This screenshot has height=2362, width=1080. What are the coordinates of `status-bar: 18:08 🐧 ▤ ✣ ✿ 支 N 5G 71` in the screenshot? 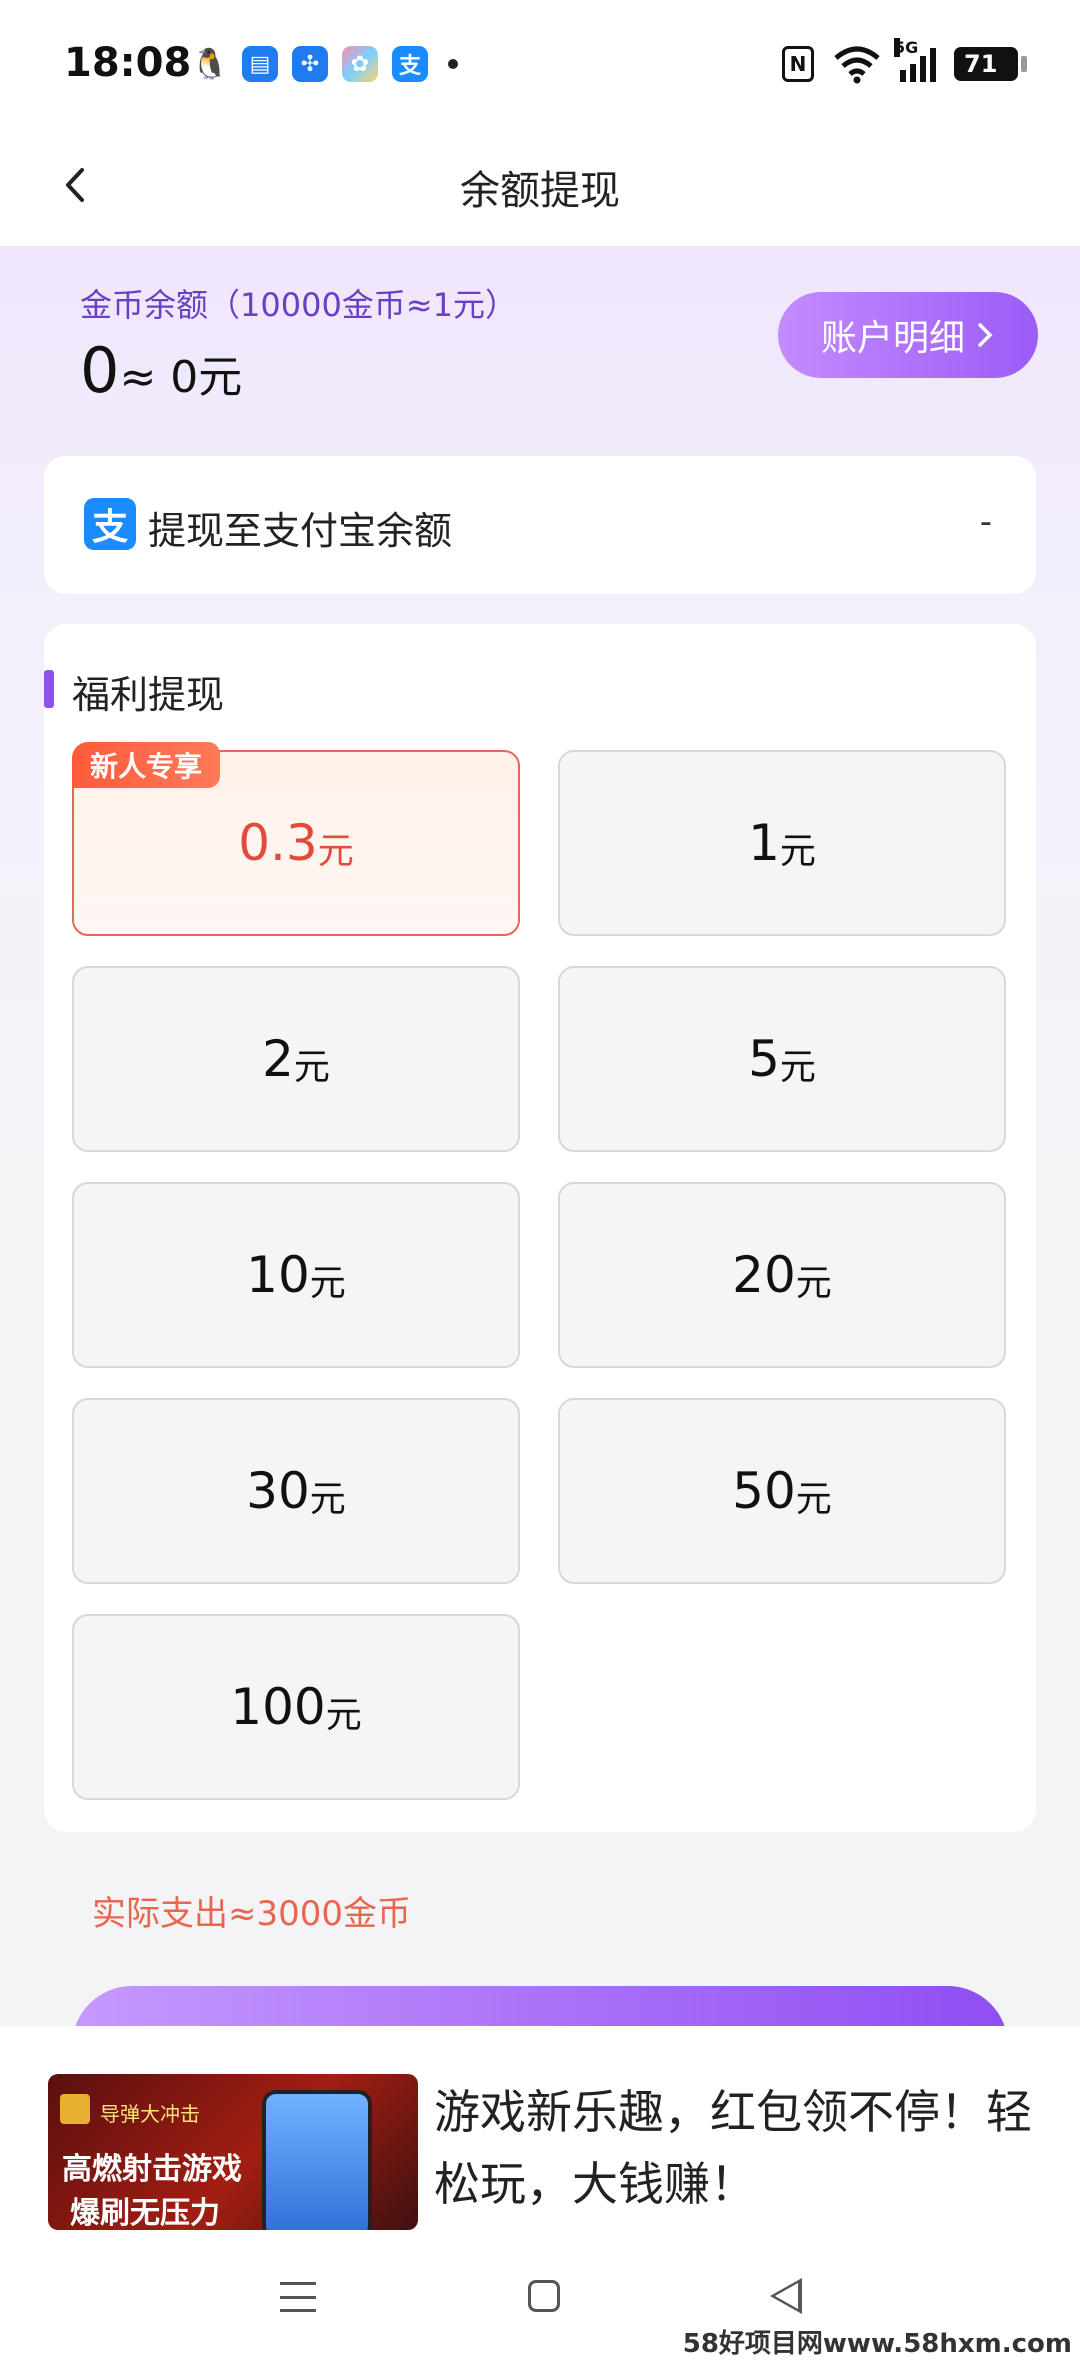 It's located at (540, 65).